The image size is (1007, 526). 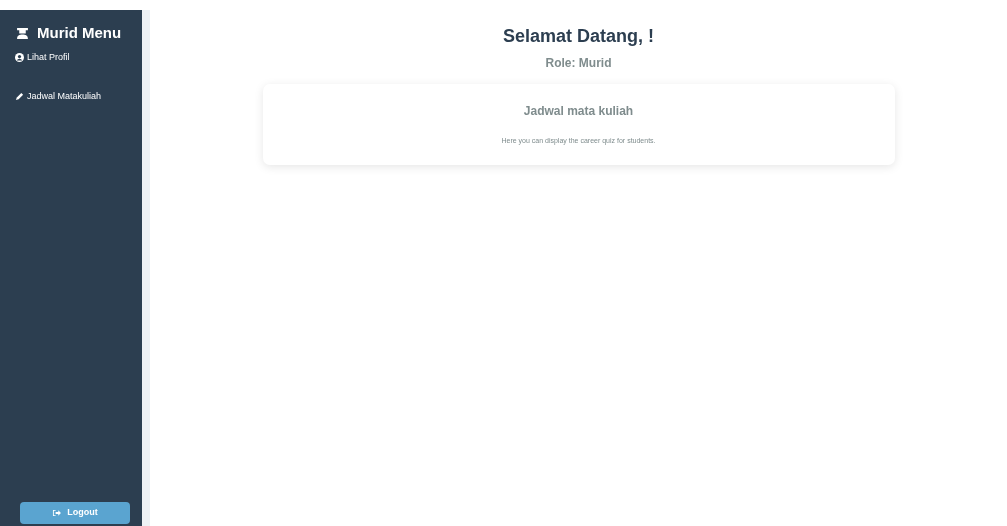 I want to click on sidebar-link: Jadwal Matakuliah, so click(x=71, y=97).